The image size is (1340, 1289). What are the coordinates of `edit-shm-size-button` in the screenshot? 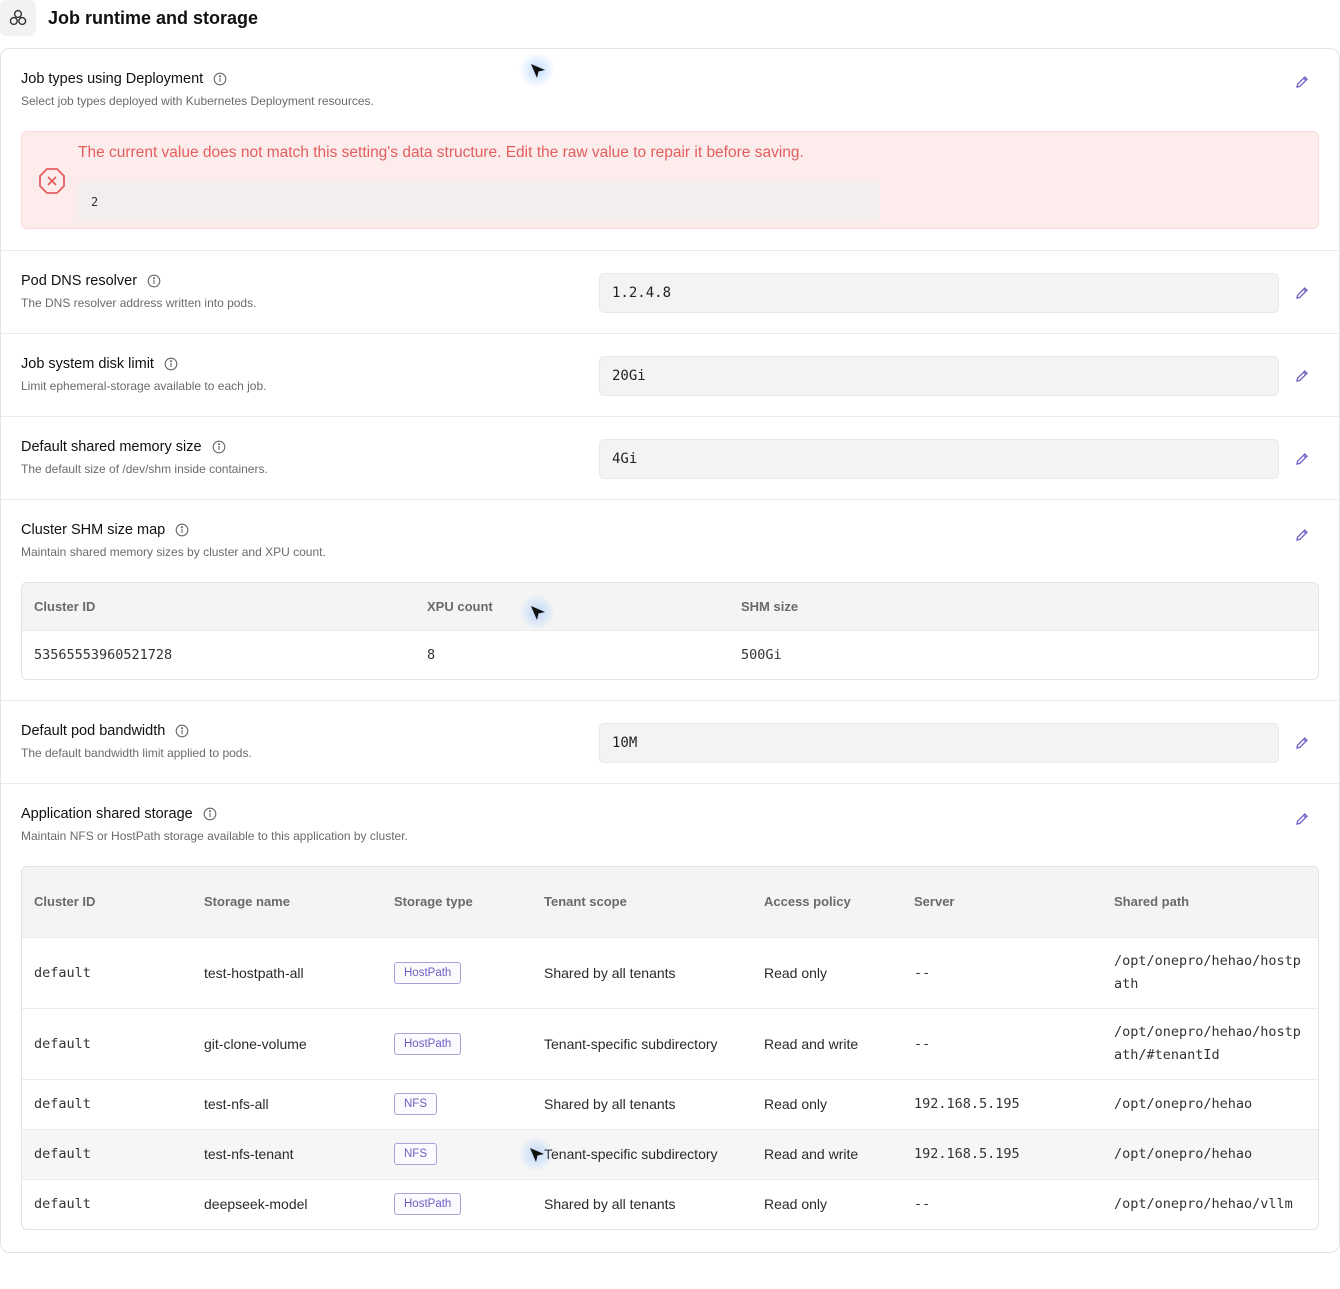 It's located at (1302, 459).